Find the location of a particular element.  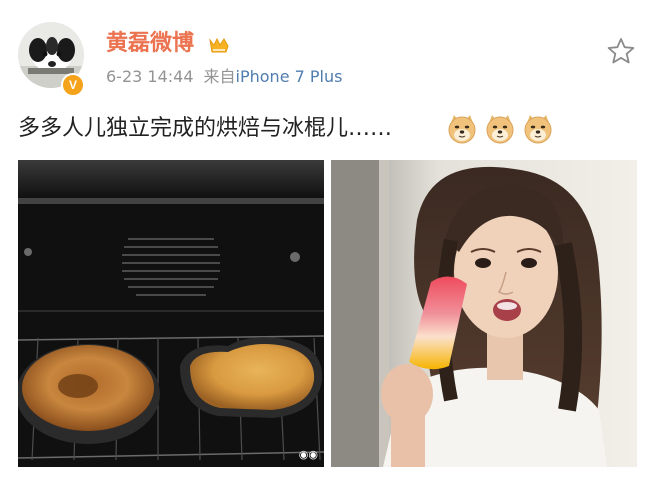

emoji-row is located at coordinates (500, 129).